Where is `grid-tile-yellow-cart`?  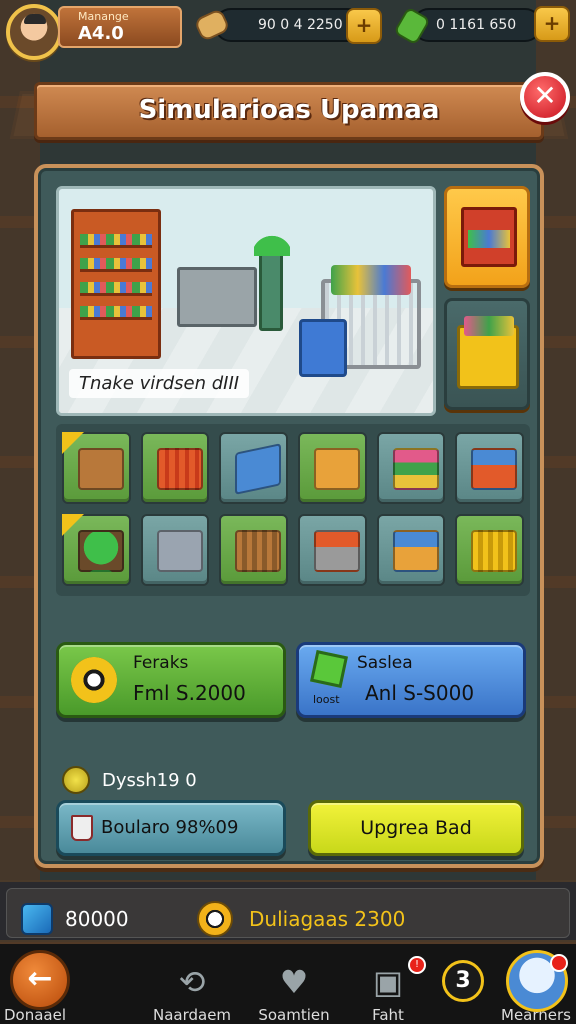
grid-tile-yellow-cart is located at coordinates (489, 550).